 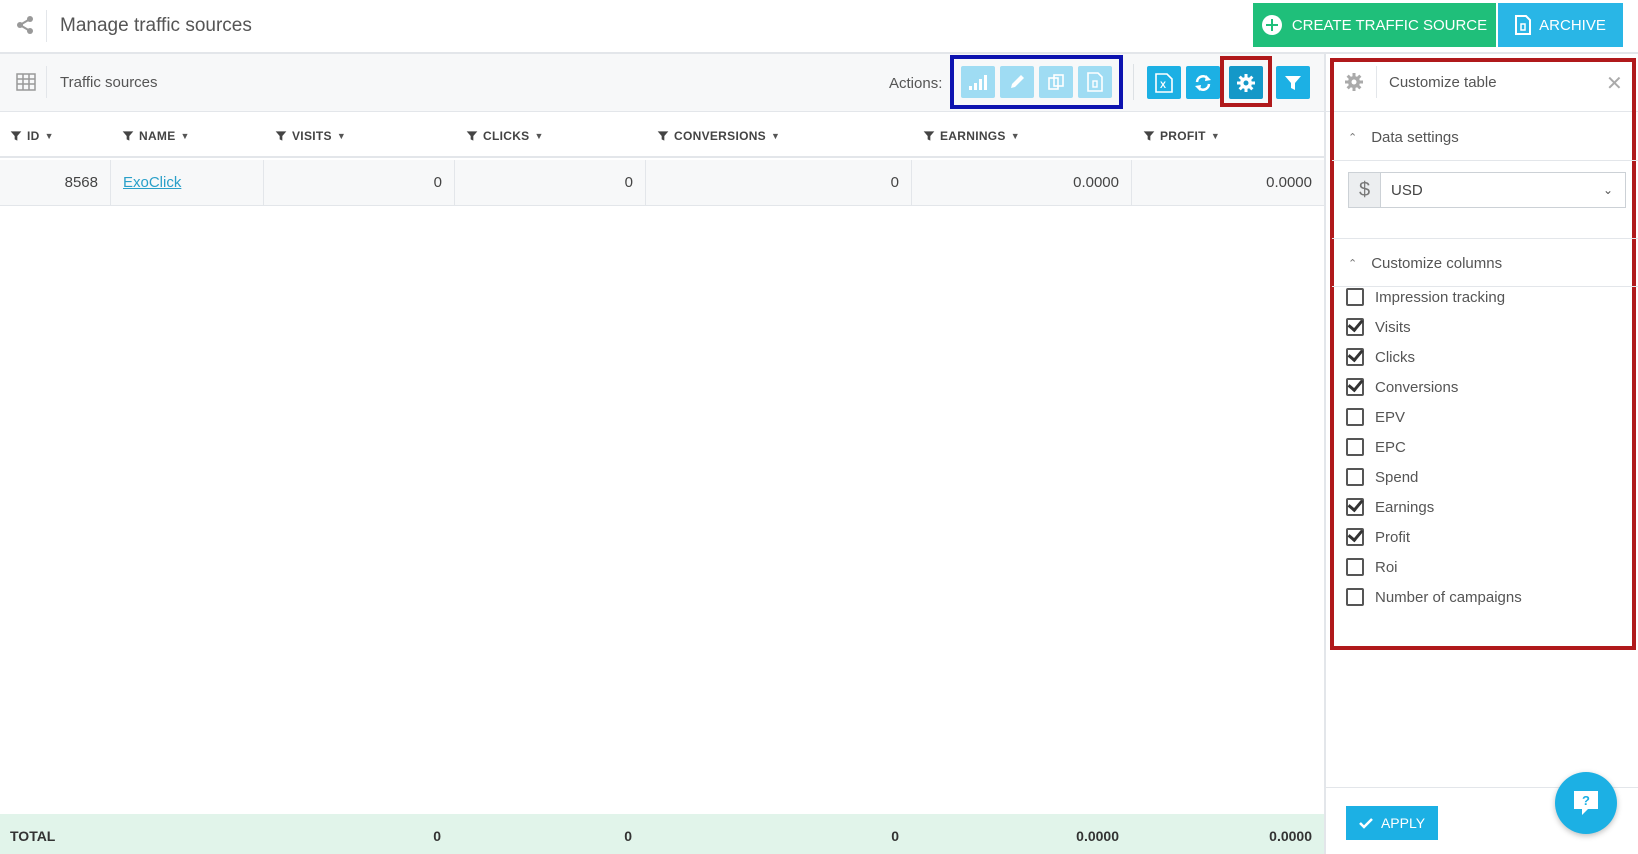 I want to click on traffic-source-link: ExoClick, so click(x=152, y=182).